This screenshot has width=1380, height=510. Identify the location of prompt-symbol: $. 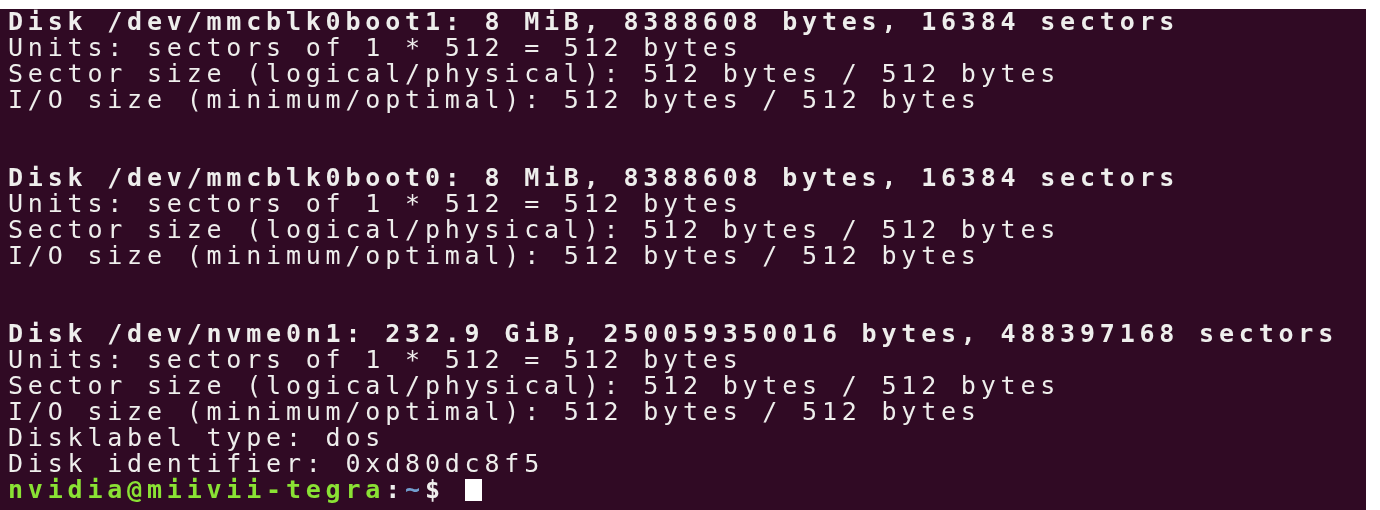
(434, 490).